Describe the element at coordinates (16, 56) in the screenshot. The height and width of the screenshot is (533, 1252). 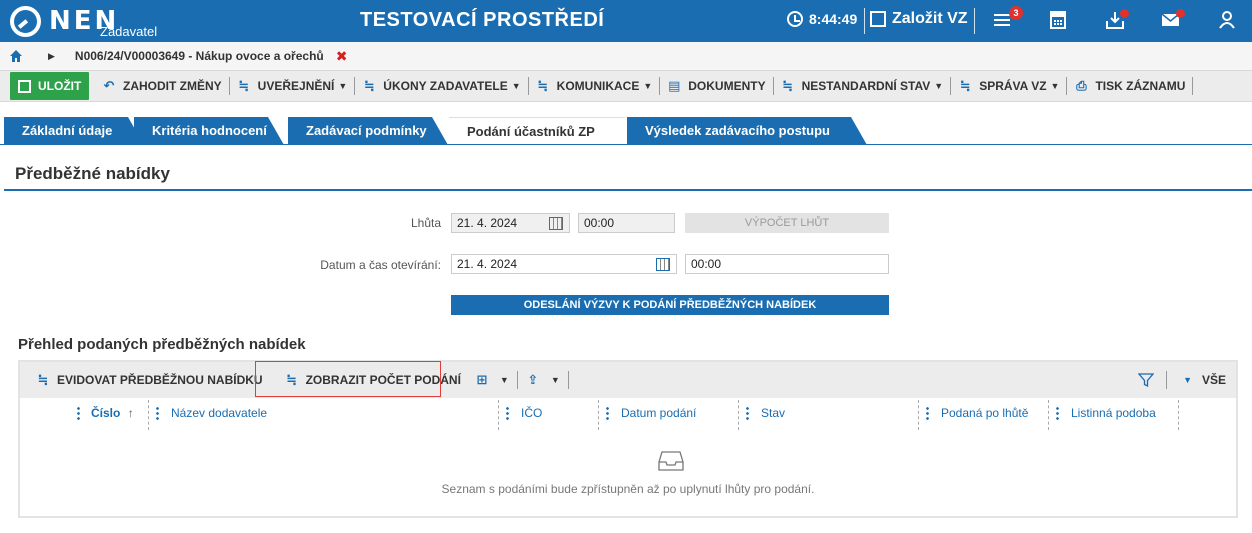
I see `home-icon` at that location.